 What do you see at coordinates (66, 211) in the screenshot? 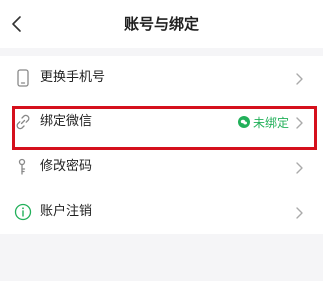
I see `row-label: 账户注销` at bounding box center [66, 211].